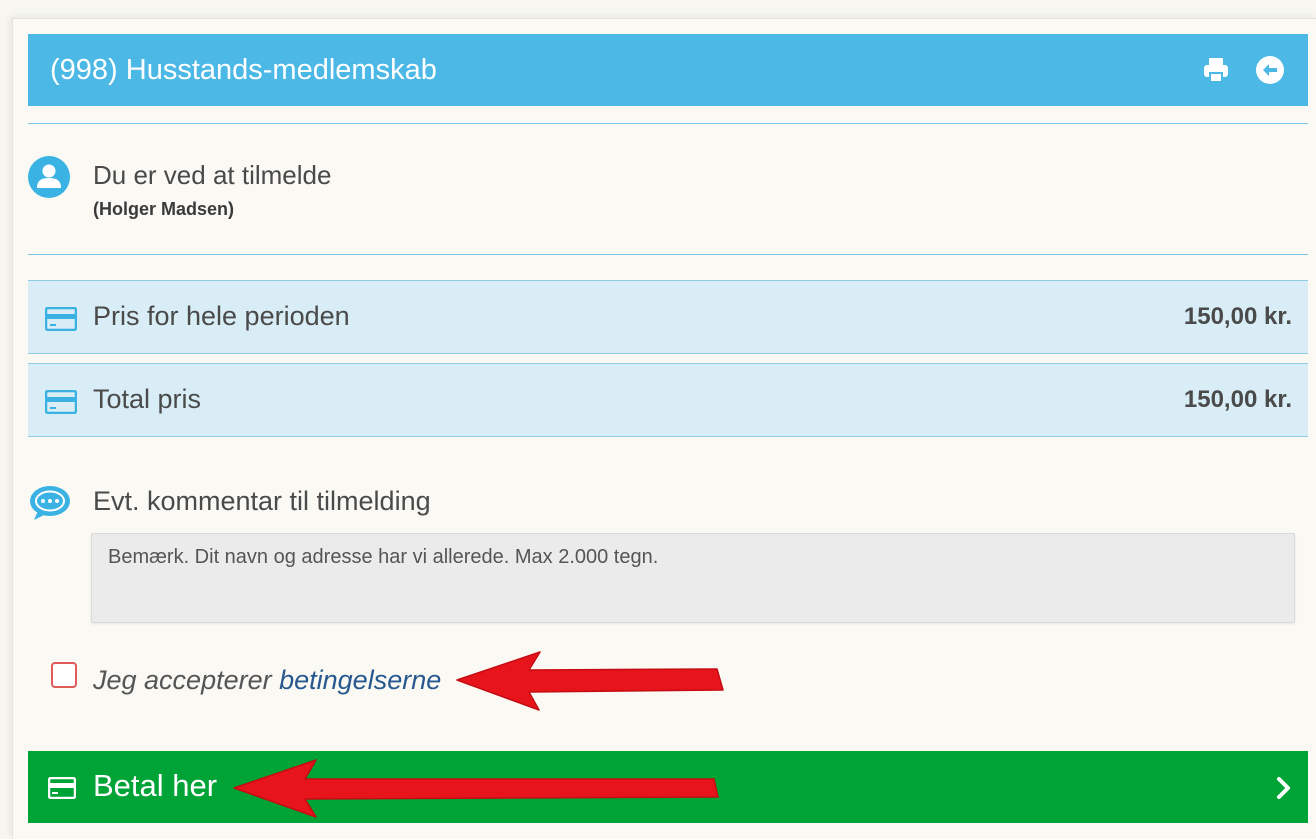 This screenshot has height=839, width=1316. What do you see at coordinates (668, 70) in the screenshot?
I see `page-header: (998) Husstands-medlemskab` at bounding box center [668, 70].